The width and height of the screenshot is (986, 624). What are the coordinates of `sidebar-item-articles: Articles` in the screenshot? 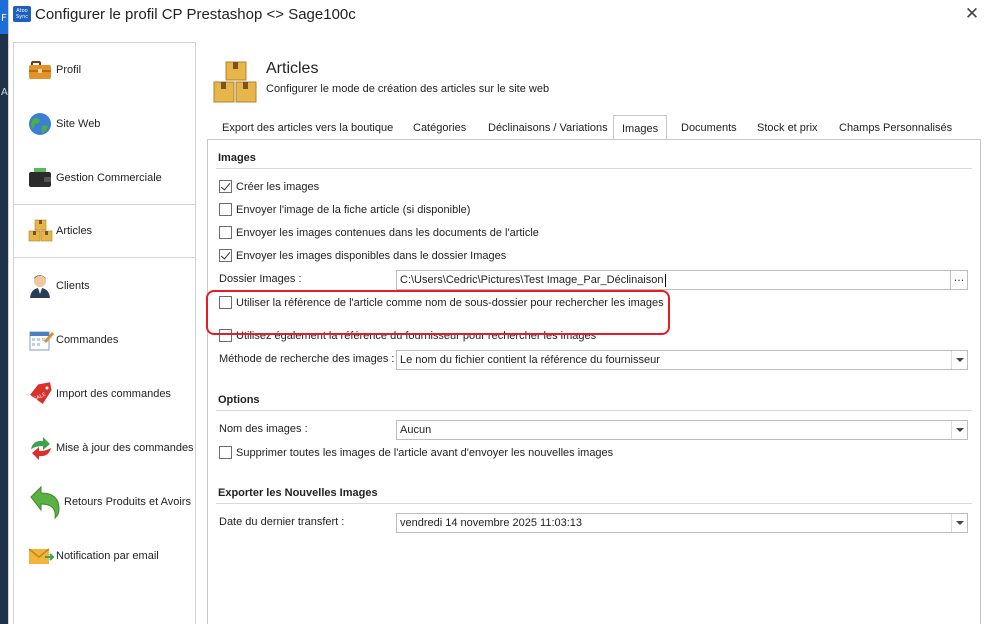 It's located at (104, 231).